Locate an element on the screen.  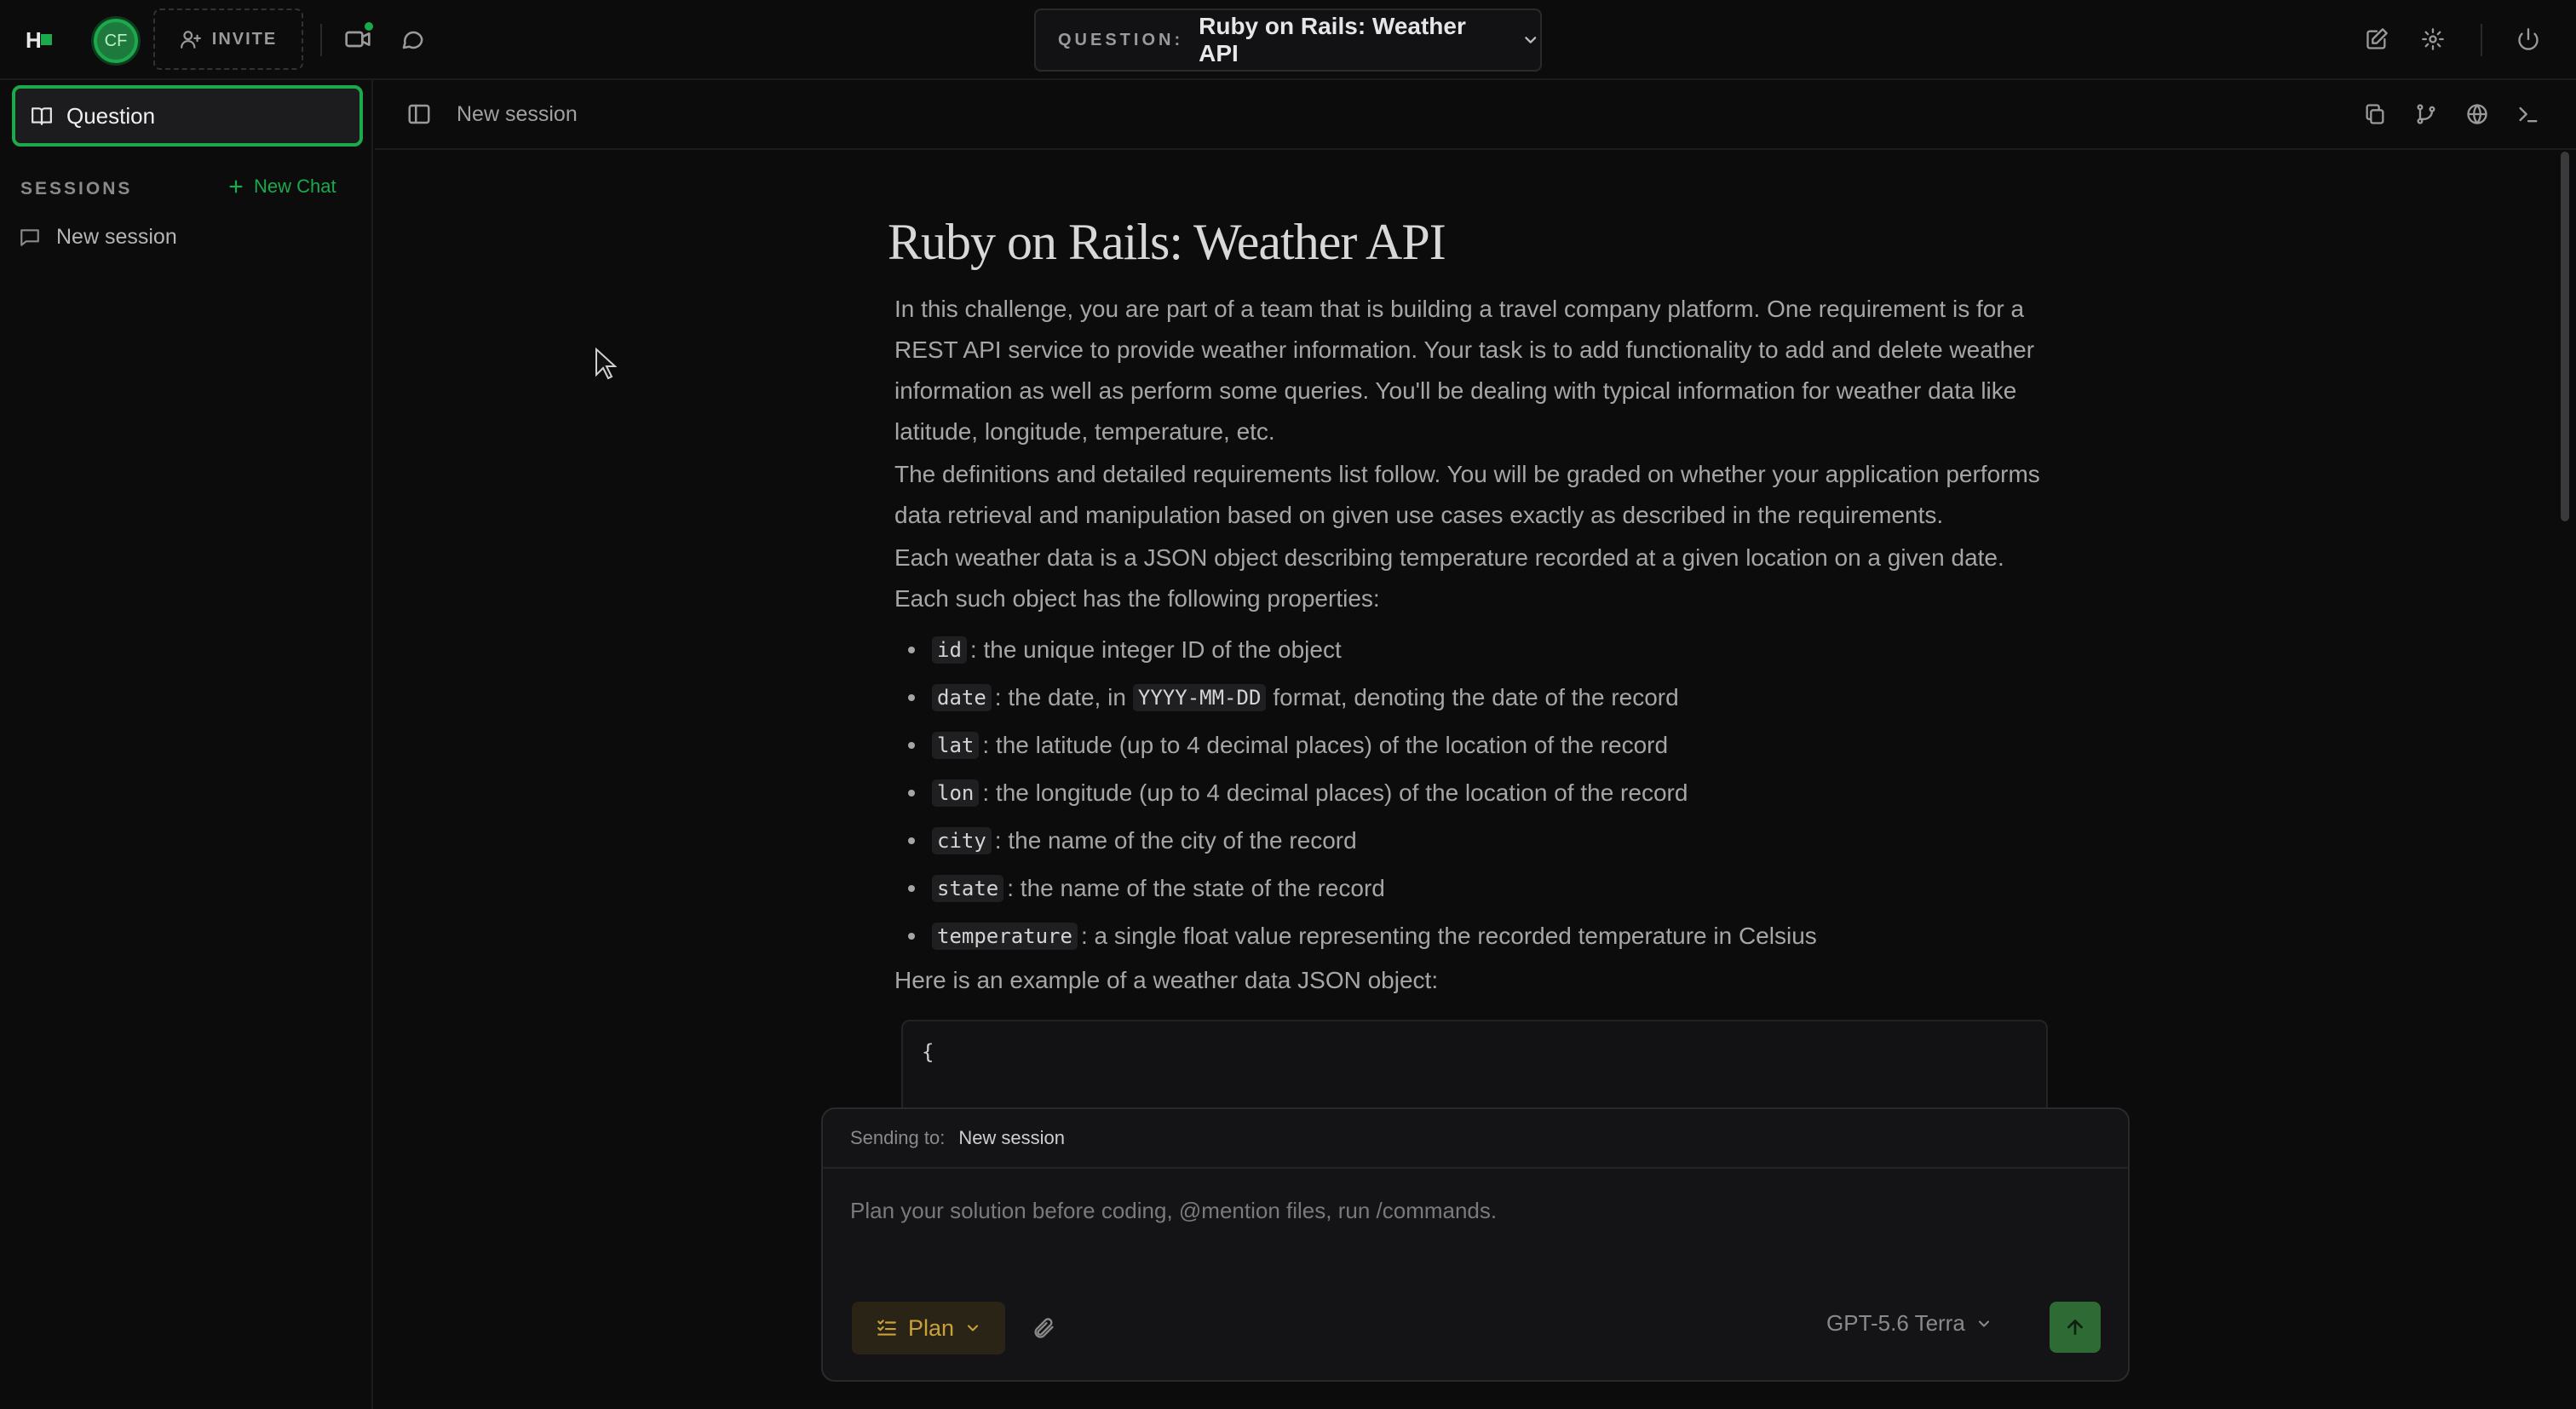
power-icon is located at coordinates (2529, 39).